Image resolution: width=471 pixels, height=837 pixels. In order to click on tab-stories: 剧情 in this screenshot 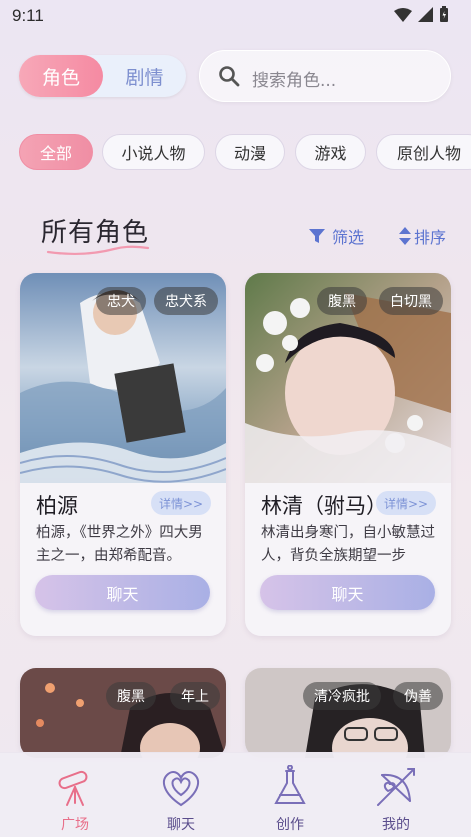, I will do `click(144, 76)`.